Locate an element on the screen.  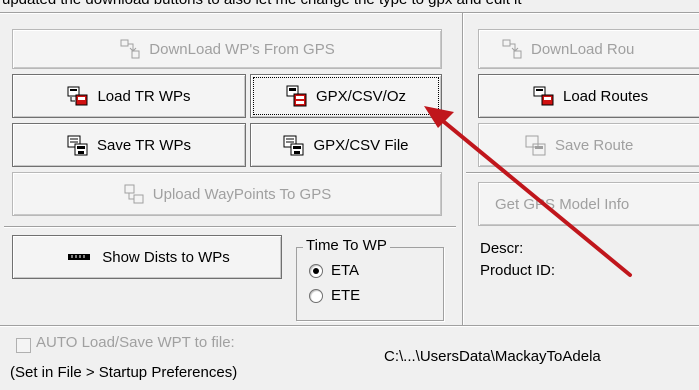
top-separator is located at coordinates (349, 13).